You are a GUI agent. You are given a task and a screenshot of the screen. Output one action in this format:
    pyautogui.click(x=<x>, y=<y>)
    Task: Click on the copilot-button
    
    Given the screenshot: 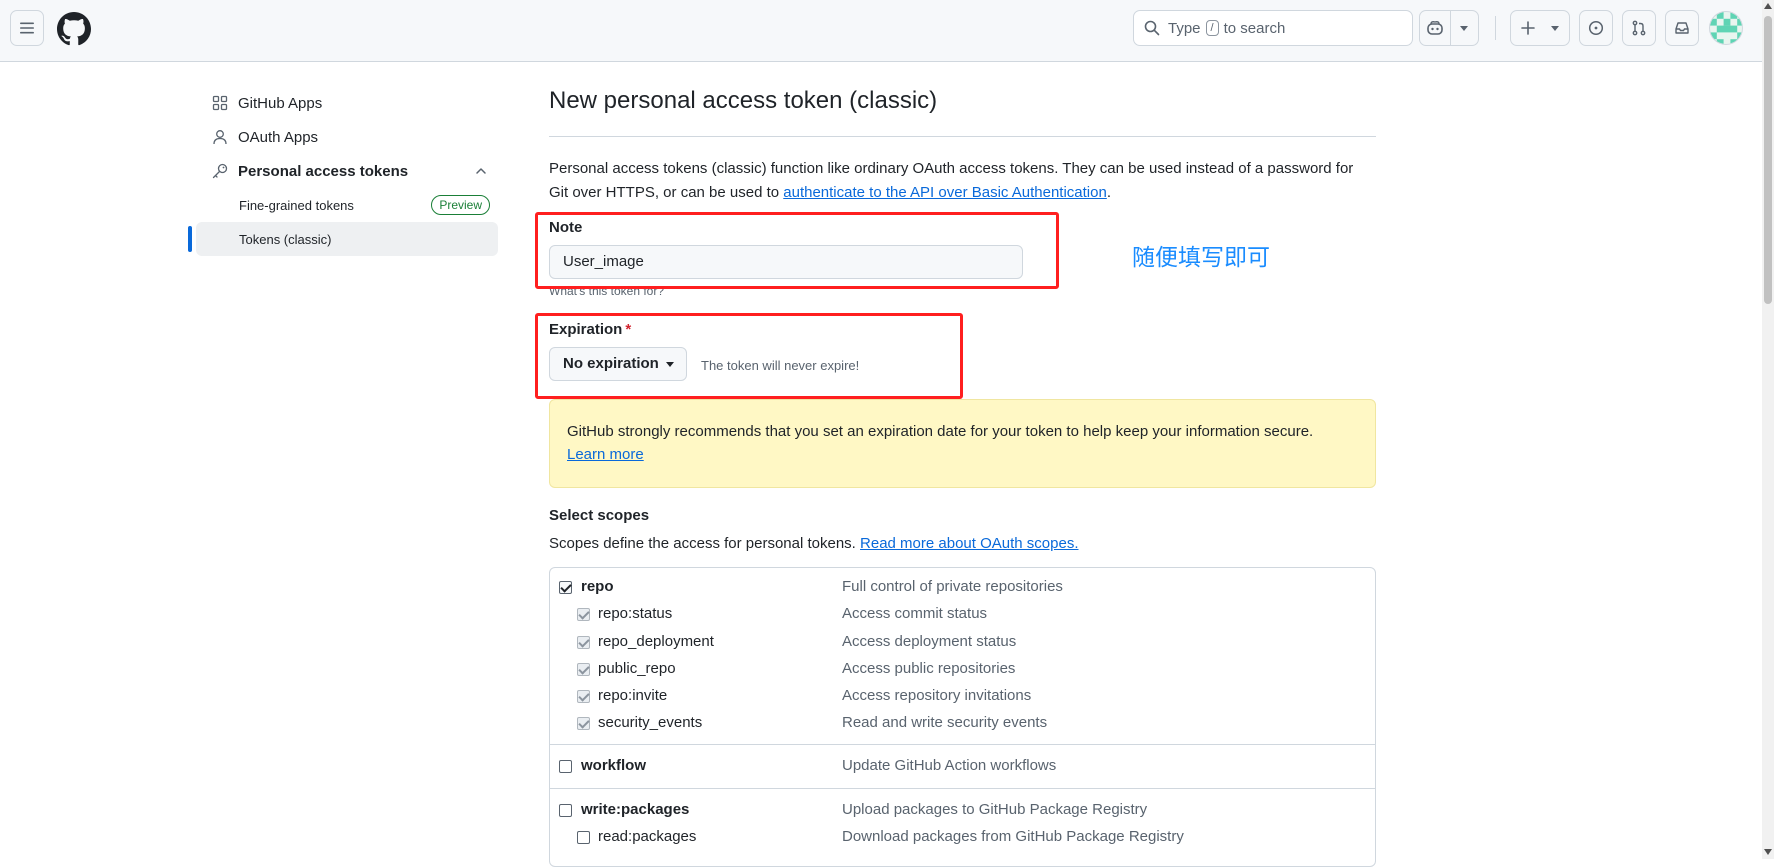 What is the action you would take?
    pyautogui.click(x=1449, y=28)
    